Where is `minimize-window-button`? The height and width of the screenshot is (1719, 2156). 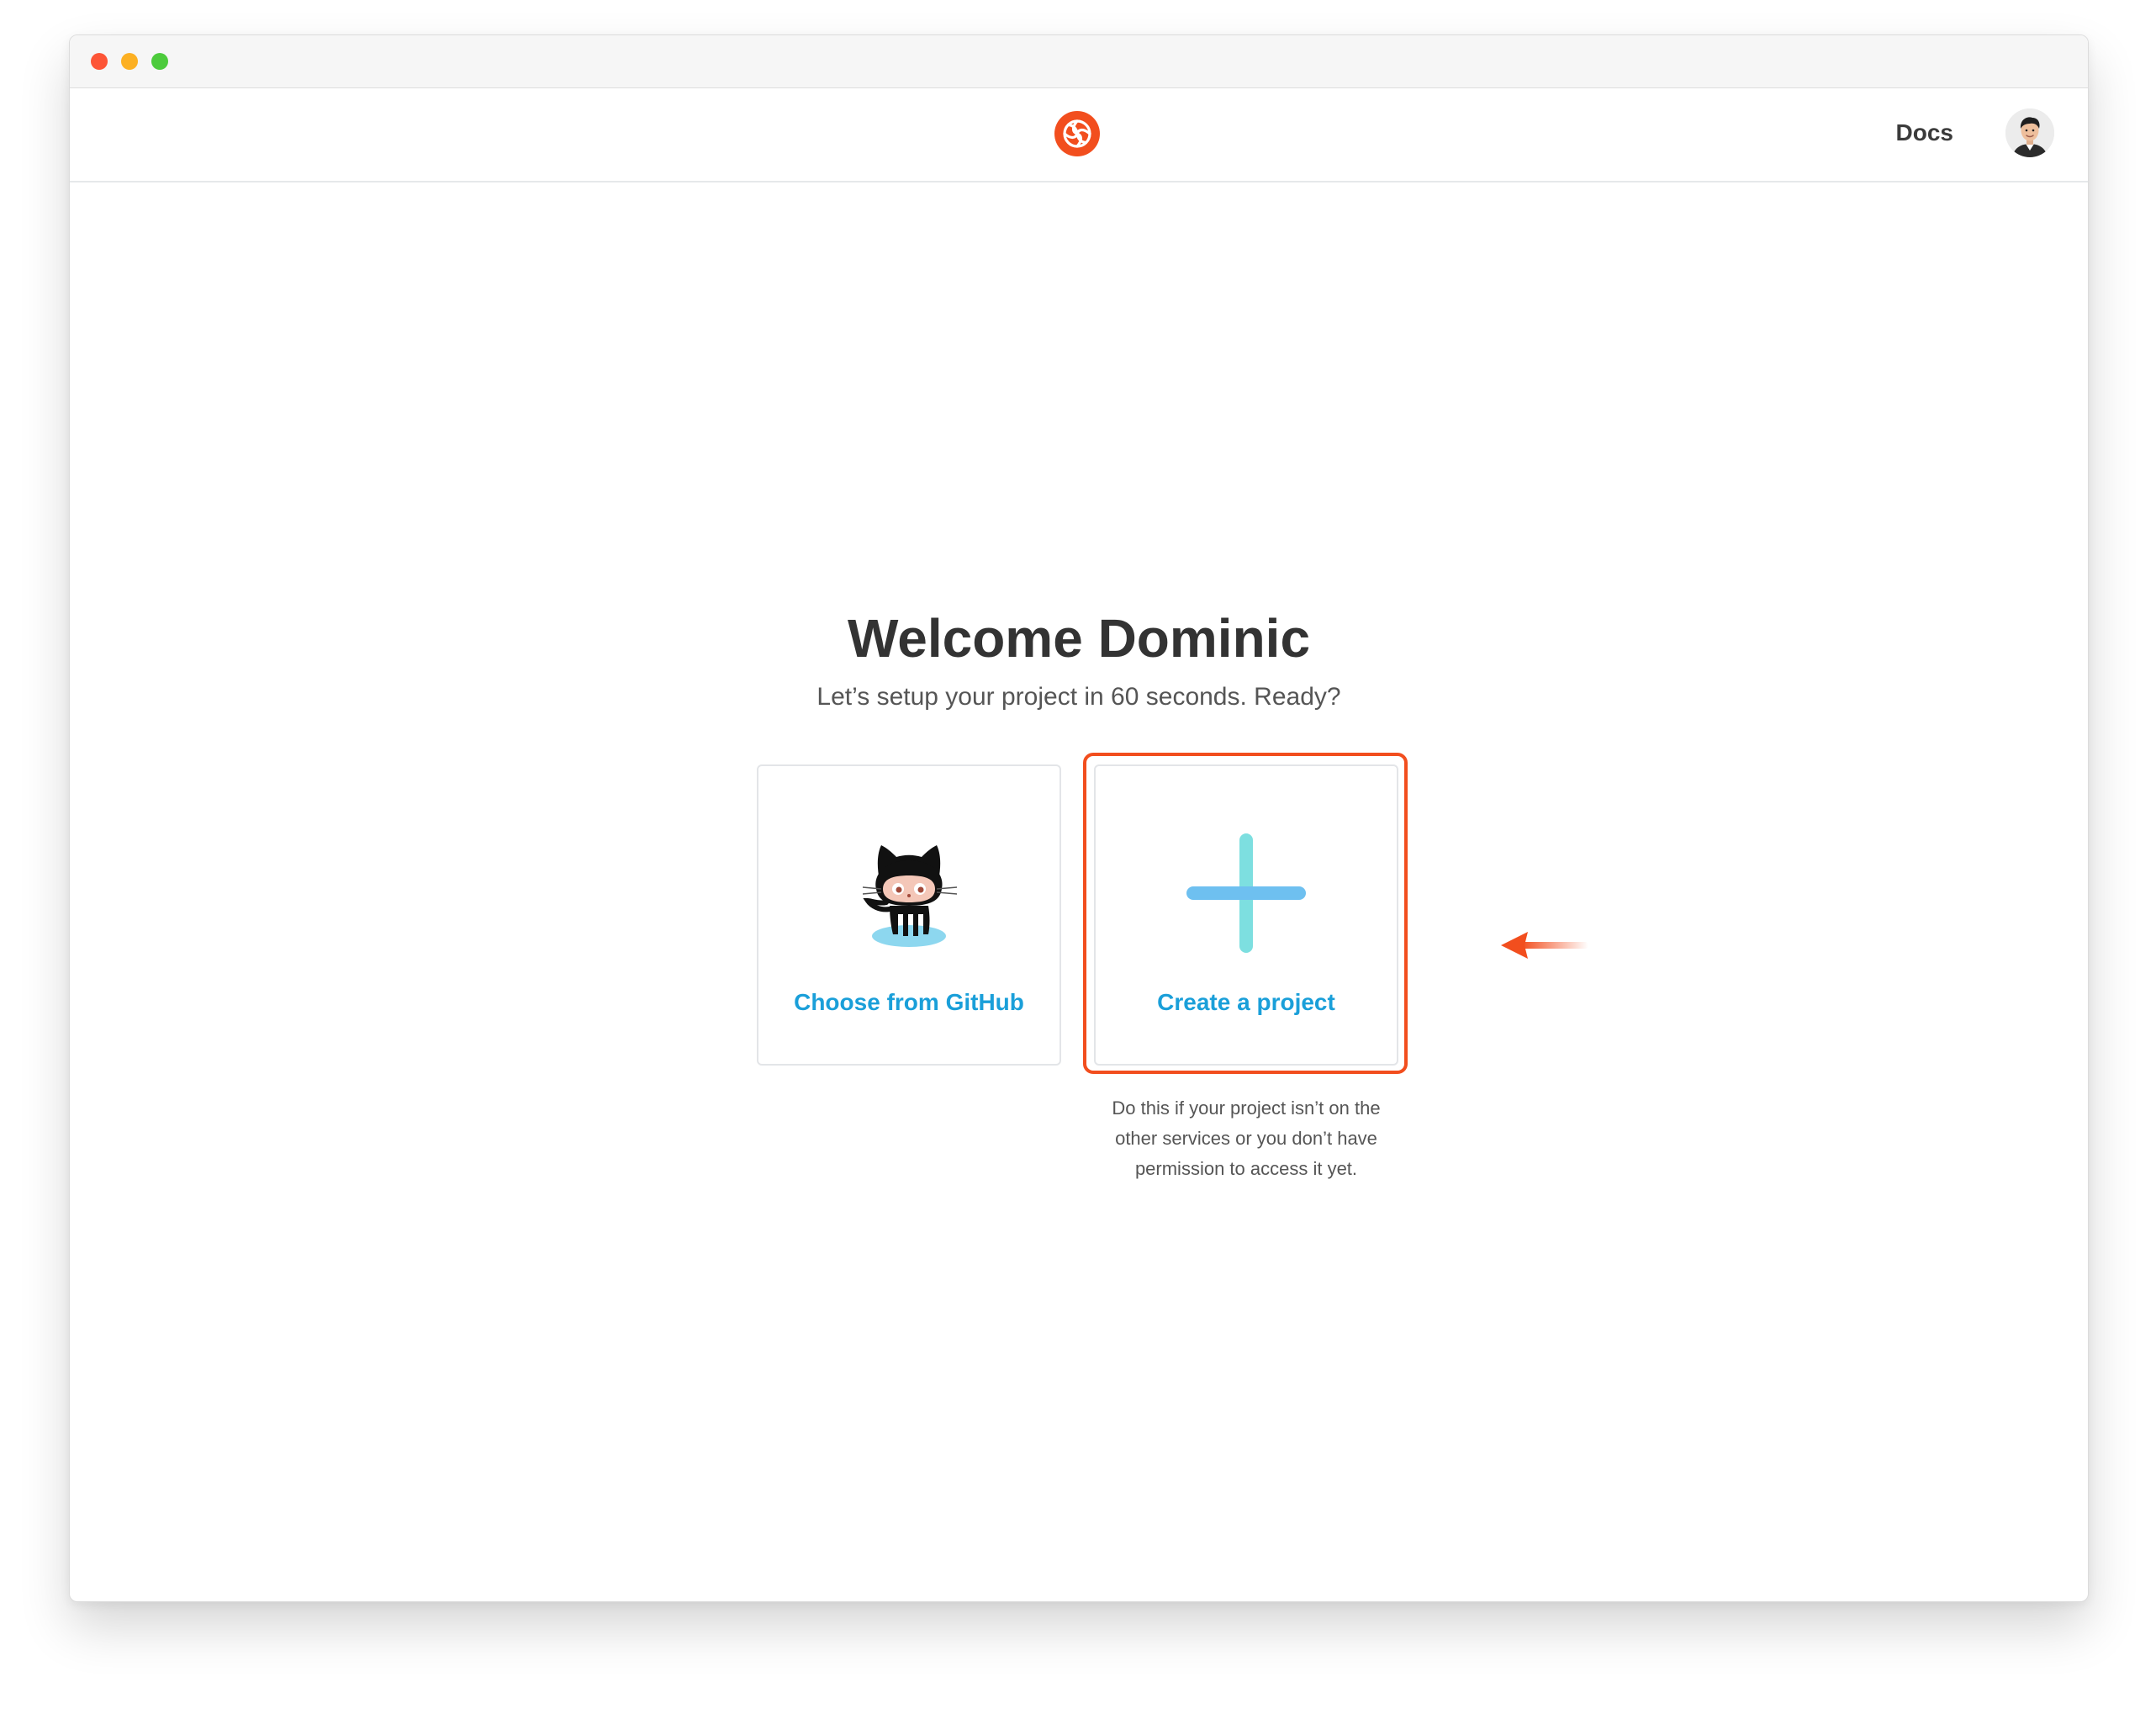
minimize-window-button is located at coordinates (129, 61).